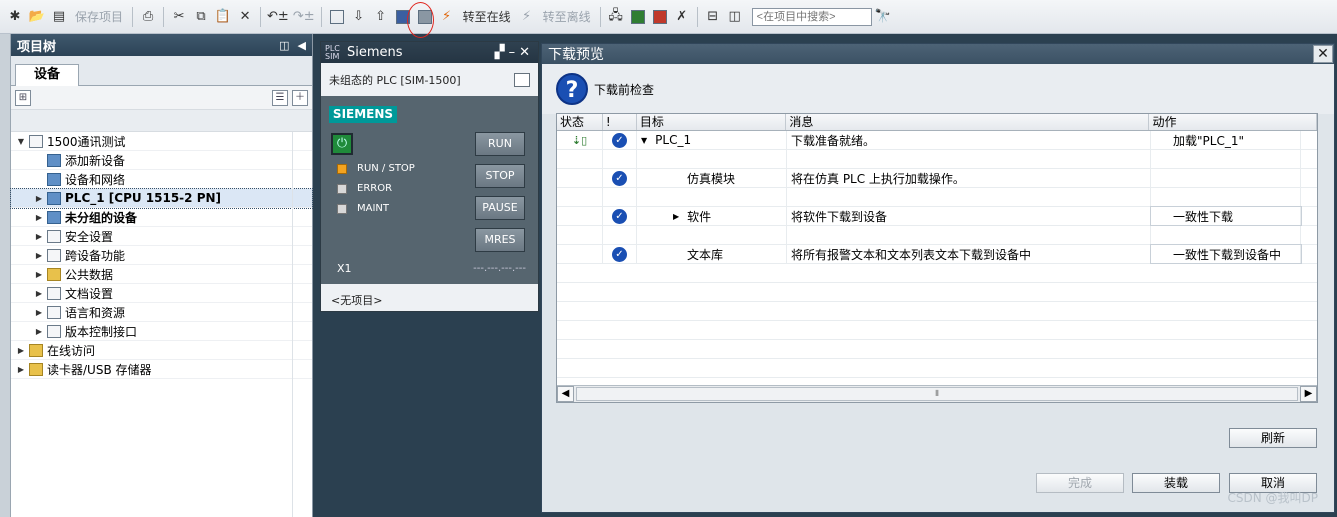 The height and width of the screenshot is (517, 1337). Describe the element at coordinates (342, 144) in the screenshot. I see `power-icon: ⏻` at that location.